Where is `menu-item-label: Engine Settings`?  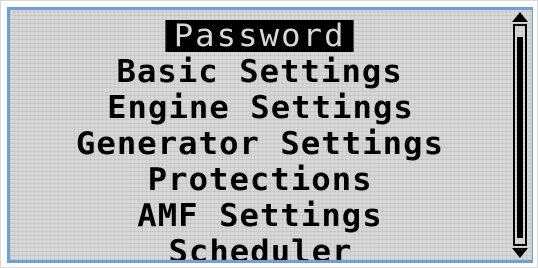 menu-item-label: Engine Settings is located at coordinates (260, 108).